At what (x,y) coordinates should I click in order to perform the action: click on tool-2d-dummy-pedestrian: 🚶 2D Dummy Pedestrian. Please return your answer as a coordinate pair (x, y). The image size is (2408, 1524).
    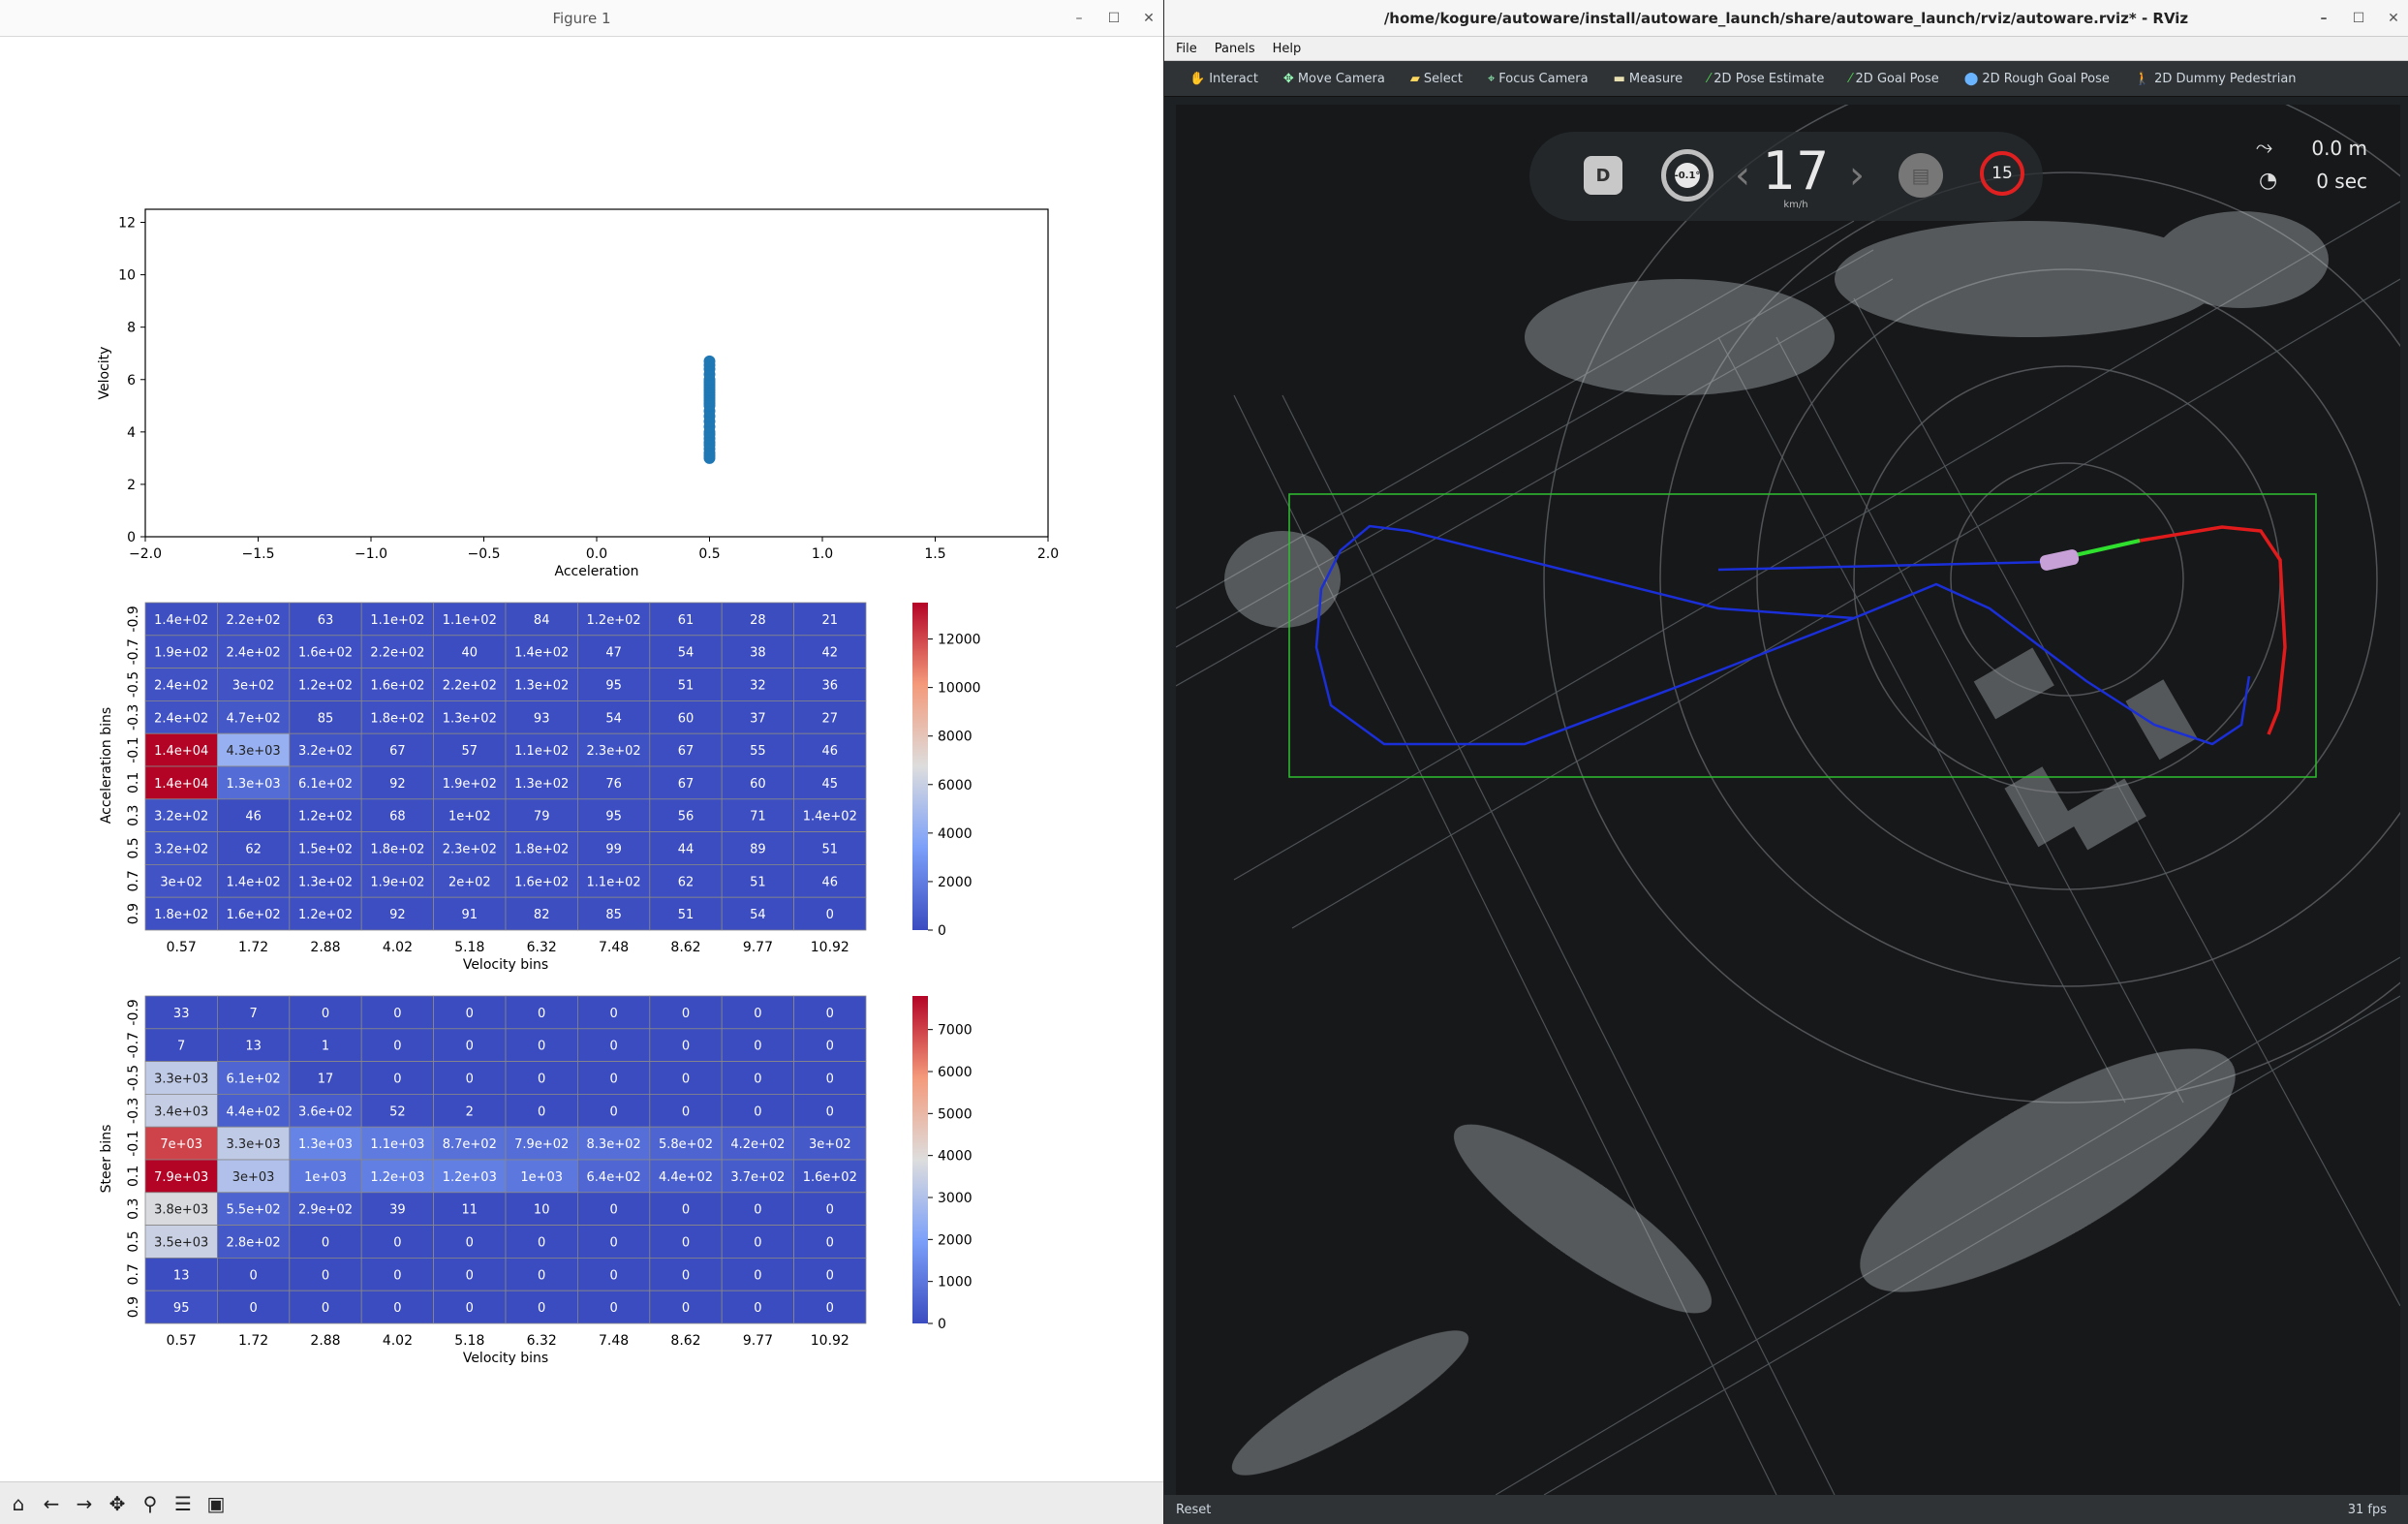
    Looking at the image, I should click on (2216, 79).